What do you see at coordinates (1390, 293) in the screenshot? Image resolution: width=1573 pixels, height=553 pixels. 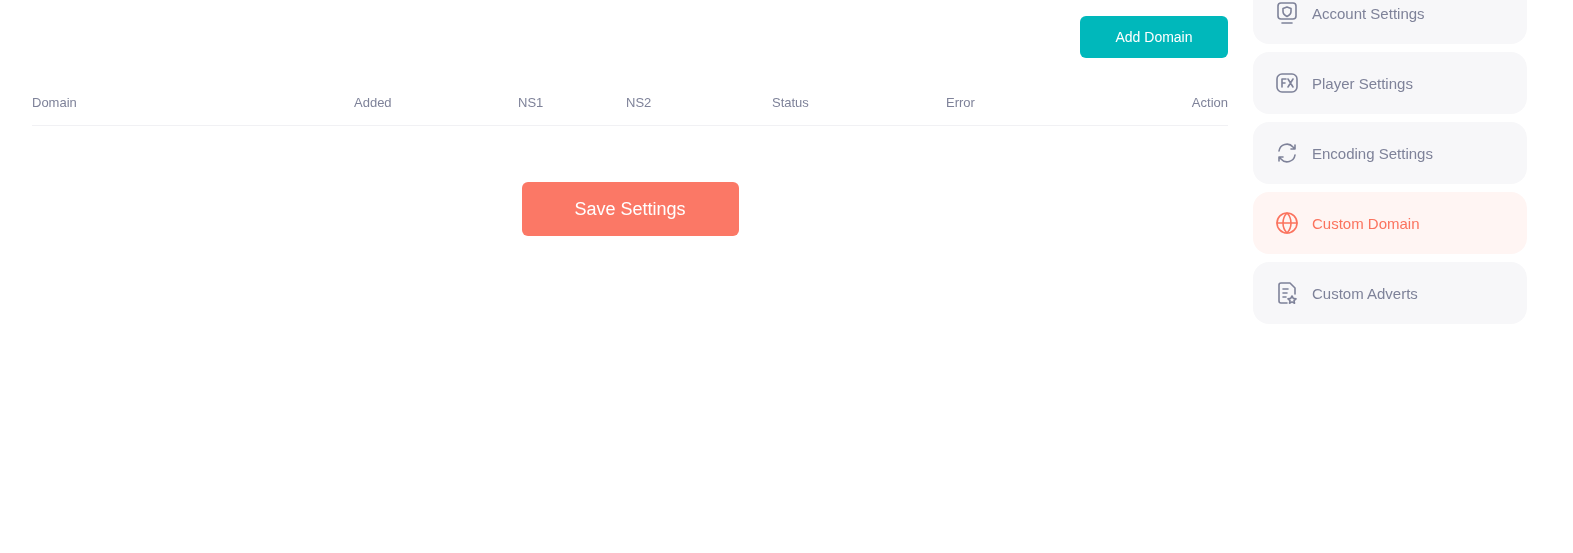 I see `sidebar-item: Custom Adverts` at bounding box center [1390, 293].